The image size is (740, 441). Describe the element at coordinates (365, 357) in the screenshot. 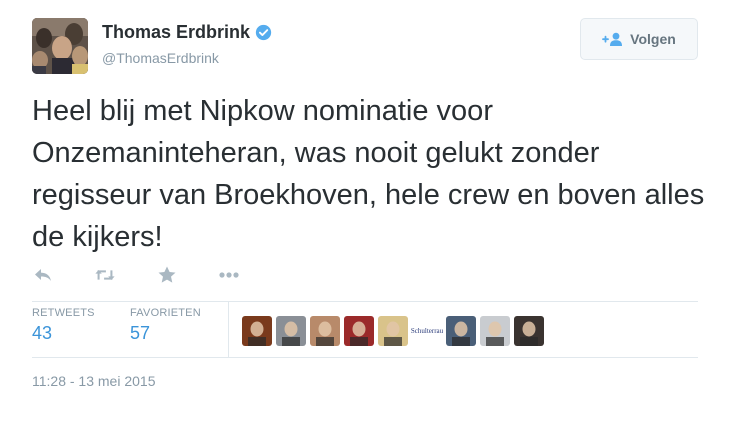

I see `stats-bottom-divider` at that location.